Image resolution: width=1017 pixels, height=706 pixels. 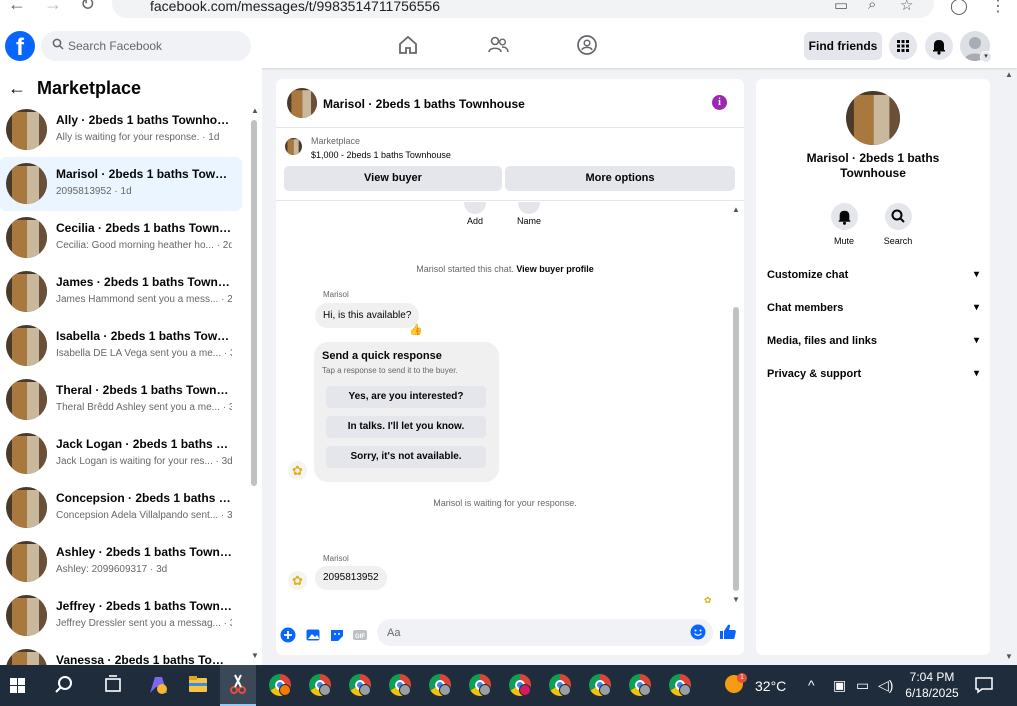 What do you see at coordinates (254, 303) in the screenshot?
I see `sidebar-scrollbar` at bounding box center [254, 303].